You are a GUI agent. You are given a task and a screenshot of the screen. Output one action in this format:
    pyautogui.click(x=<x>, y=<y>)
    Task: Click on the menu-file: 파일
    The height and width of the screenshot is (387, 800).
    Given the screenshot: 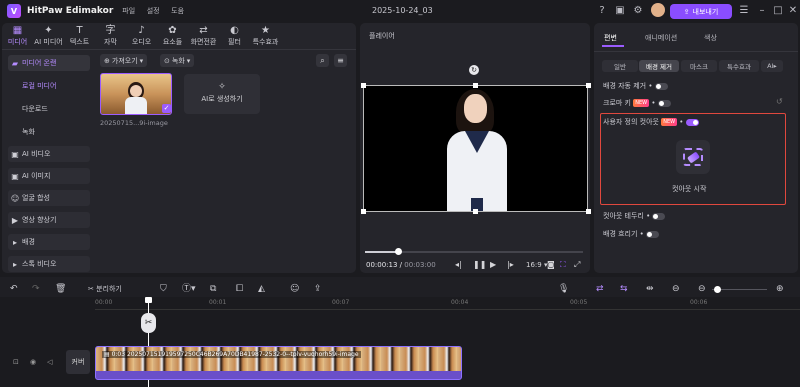 What is the action you would take?
    pyautogui.click(x=128, y=11)
    